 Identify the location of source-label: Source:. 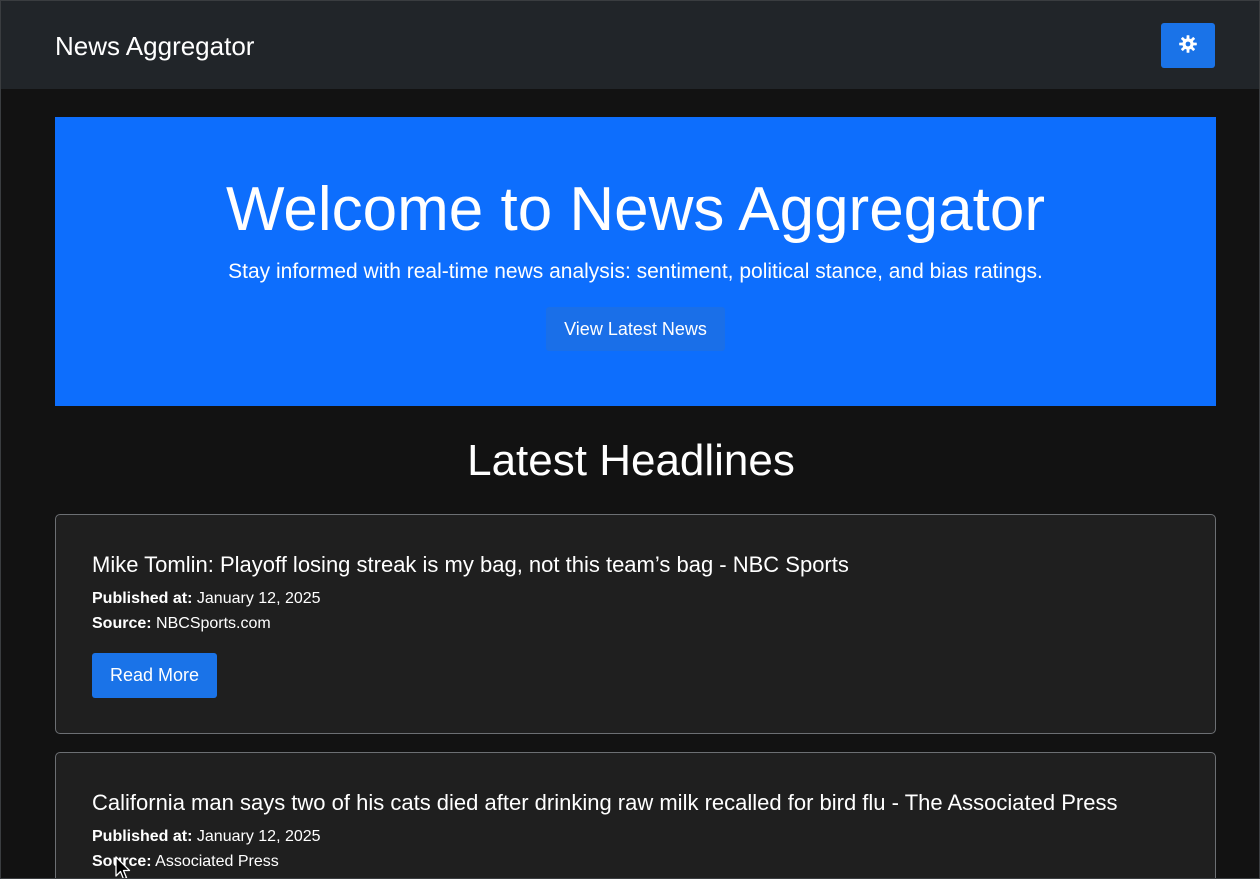
(122, 623).